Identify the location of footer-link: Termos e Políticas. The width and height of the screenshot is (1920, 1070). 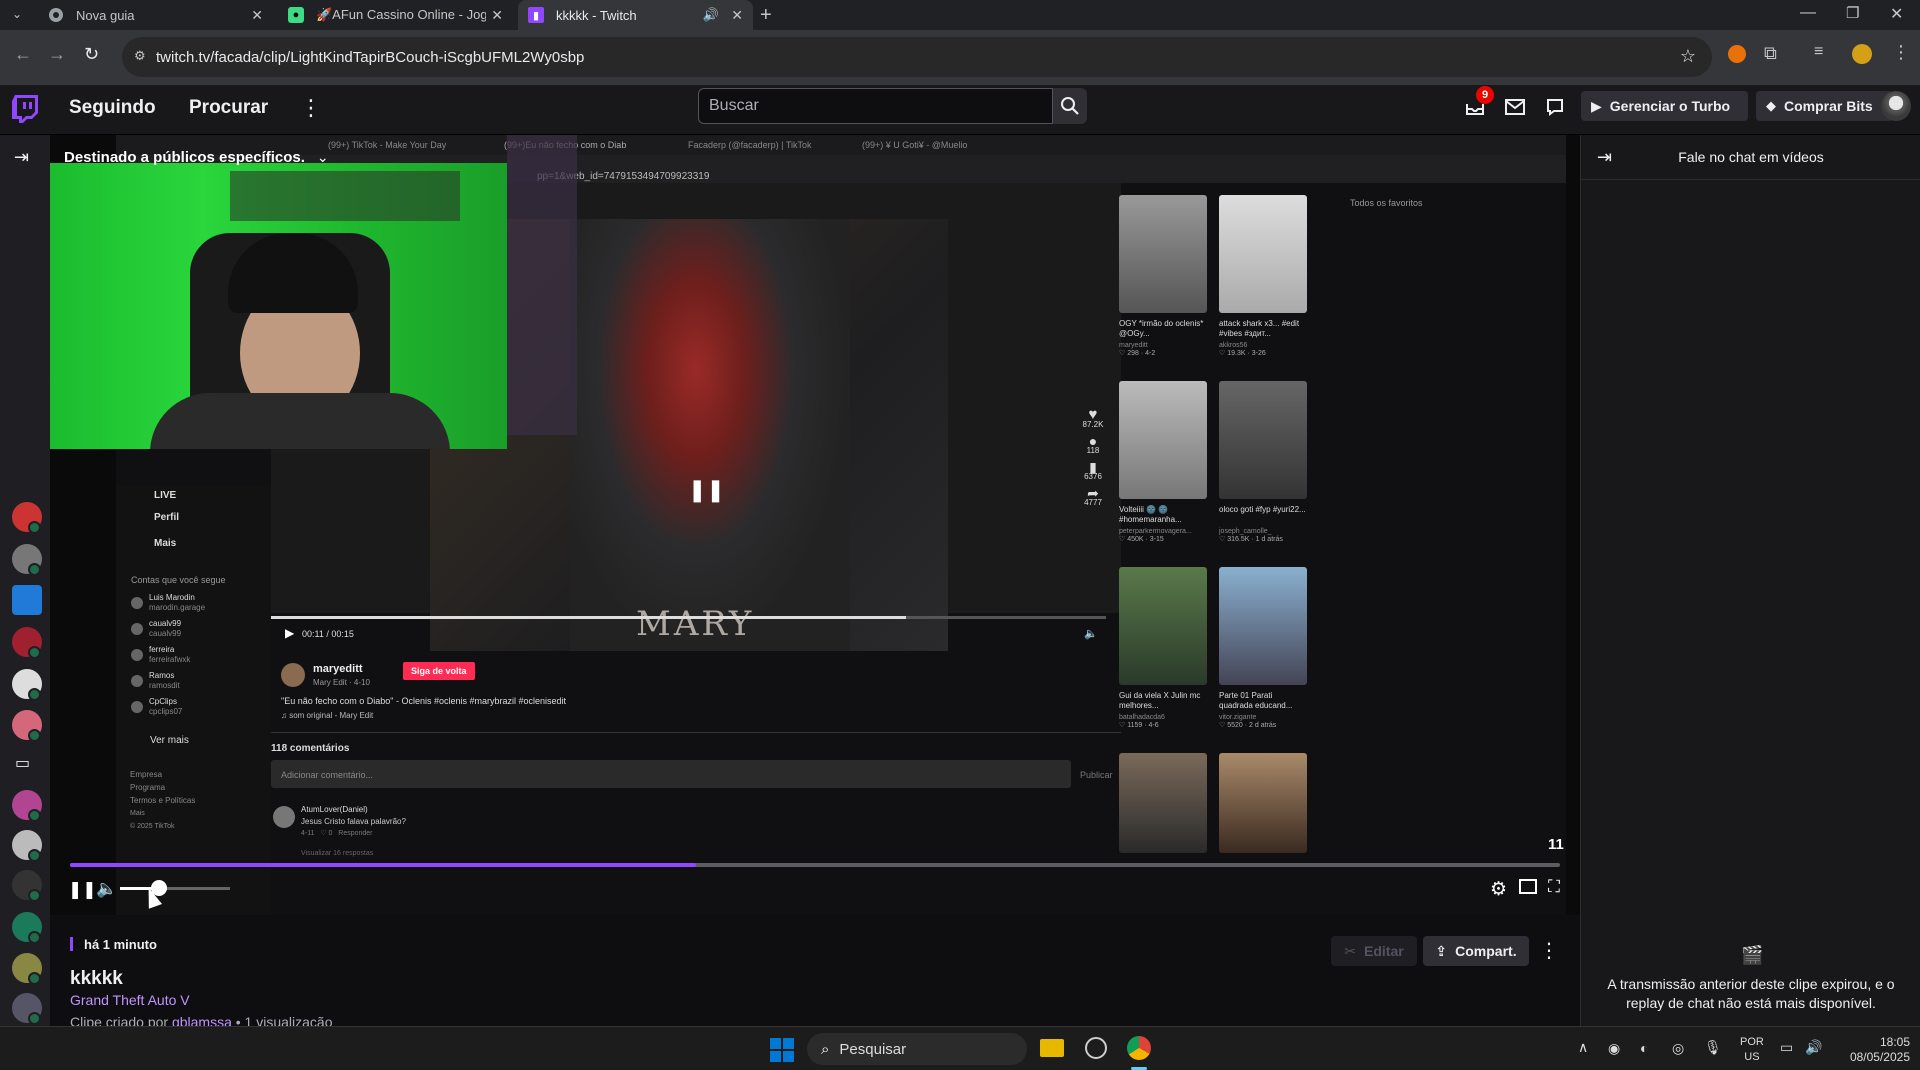
(163, 800).